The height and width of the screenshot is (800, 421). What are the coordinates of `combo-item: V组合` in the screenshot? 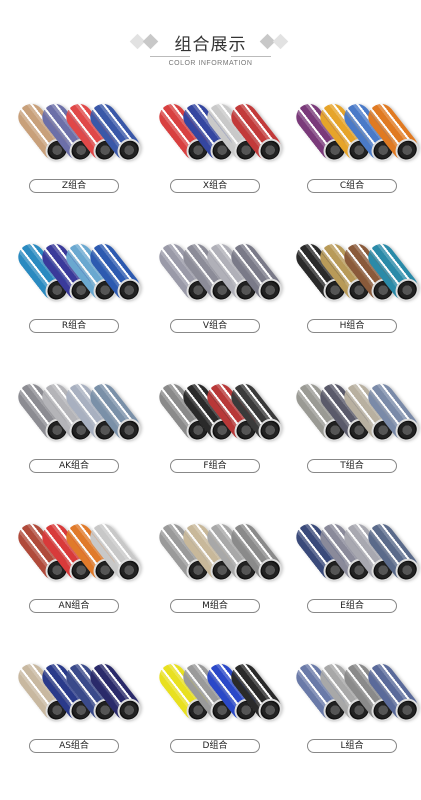 It's located at (215, 300).